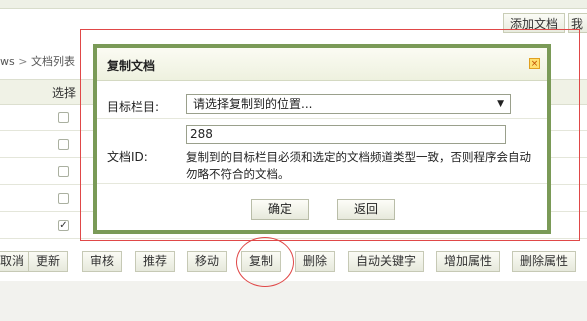 The image size is (587, 321). What do you see at coordinates (127, 157) in the screenshot?
I see `doc-id-label: 文档ID:` at bounding box center [127, 157].